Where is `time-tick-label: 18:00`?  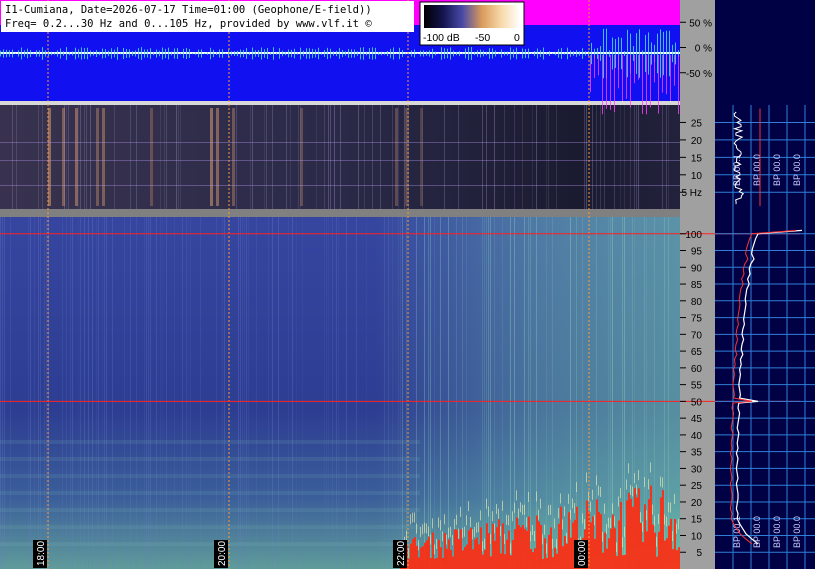
time-tick-label: 18:00 is located at coordinates (41, 553).